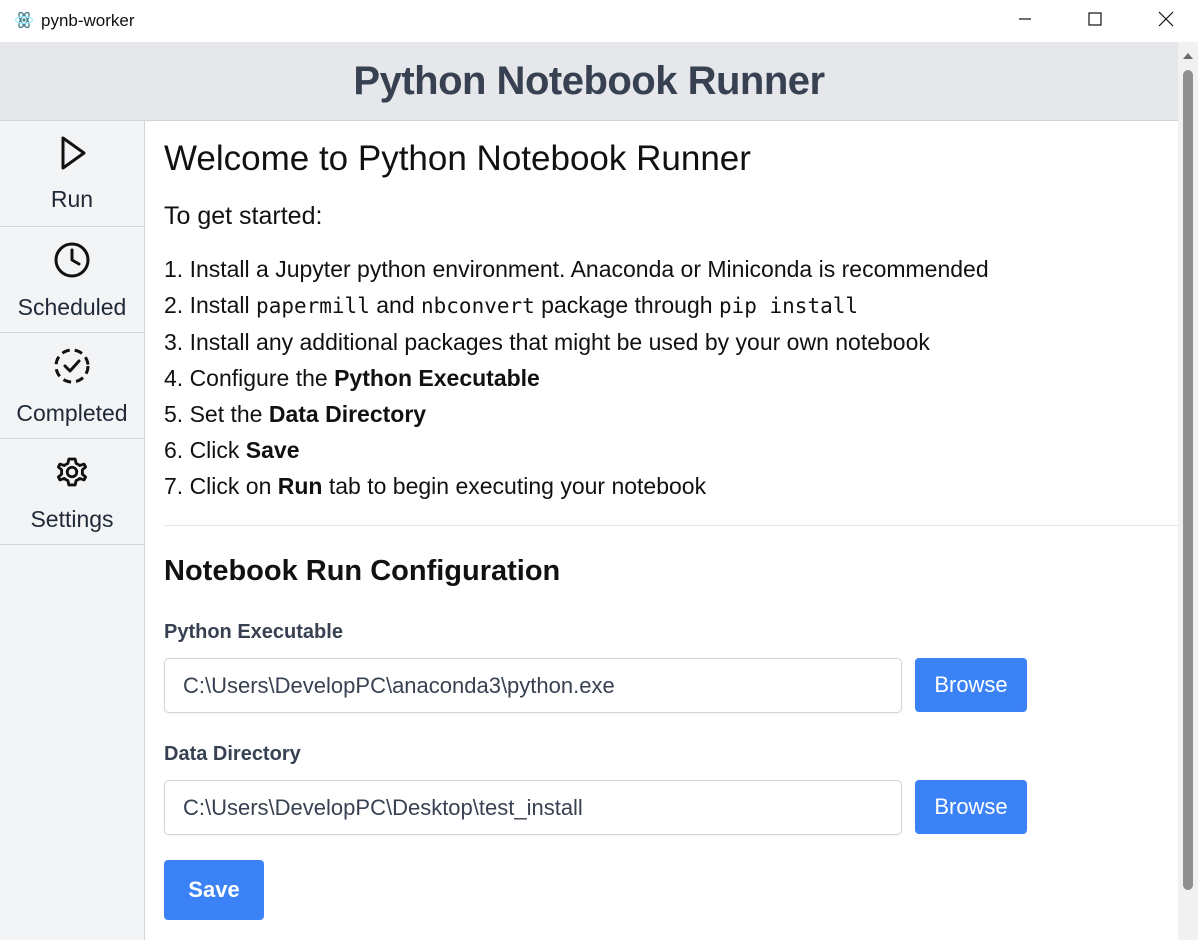 The width and height of the screenshot is (1198, 940). I want to click on sidebar-item-settings: Settings, so click(72, 492).